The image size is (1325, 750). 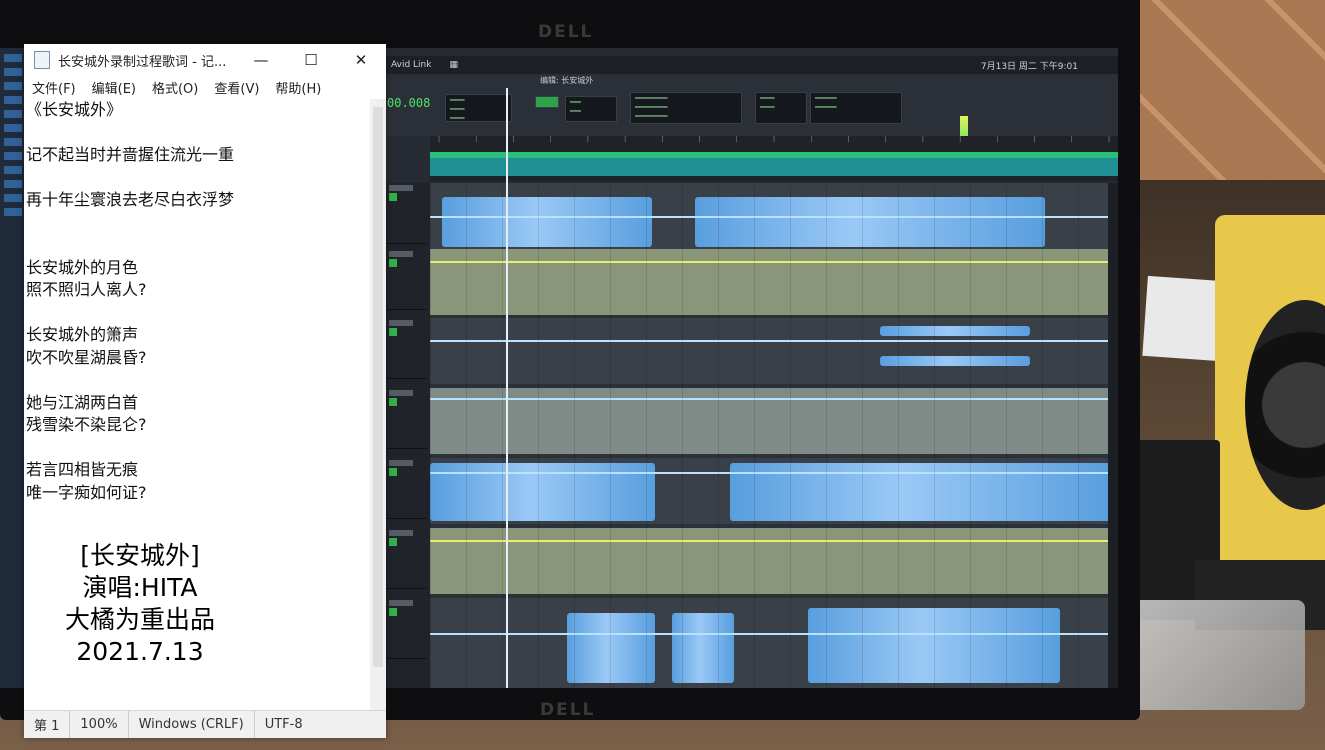 I want to click on cable-box, so click(x=1210, y=655).